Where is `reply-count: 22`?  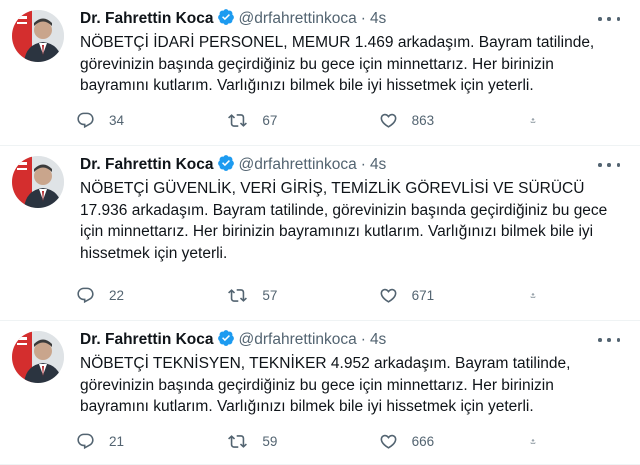 reply-count: 22 is located at coordinates (117, 295).